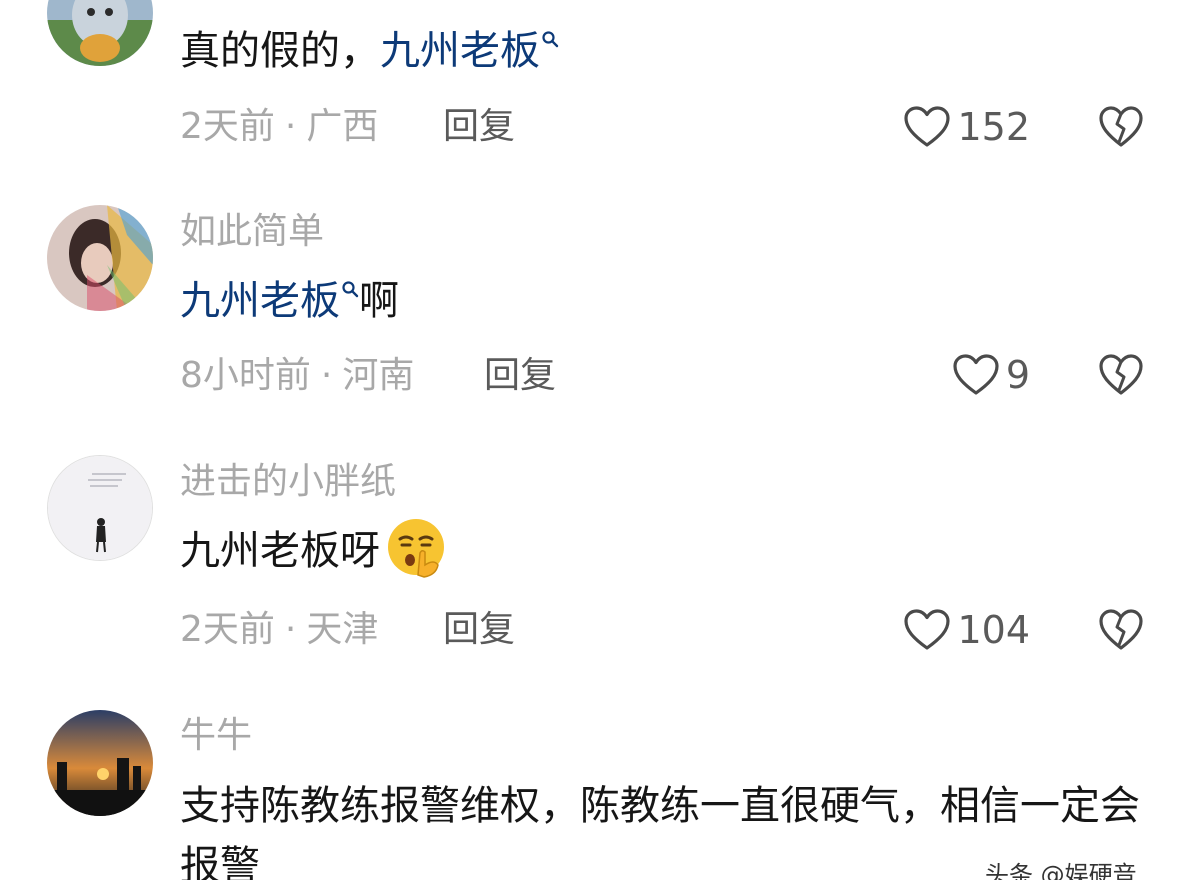 This screenshot has width=1200, height=880. Describe the element at coordinates (993, 630) in the screenshot. I see `like-count: 104` at that location.